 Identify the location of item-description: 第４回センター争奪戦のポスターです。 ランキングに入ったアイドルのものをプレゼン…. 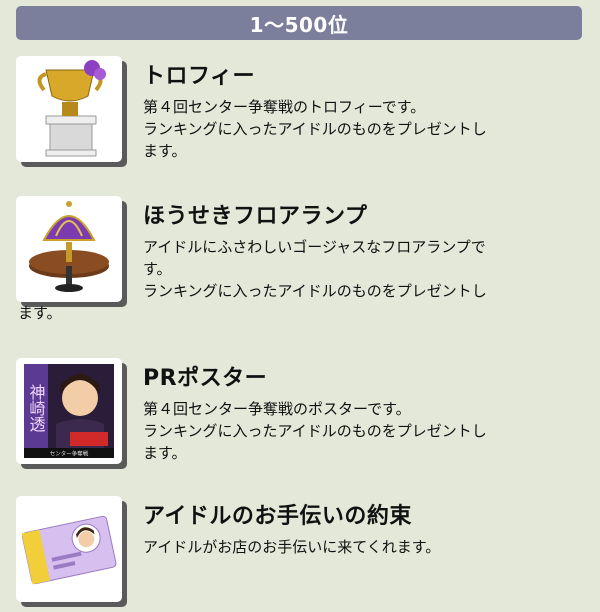
(363, 431).